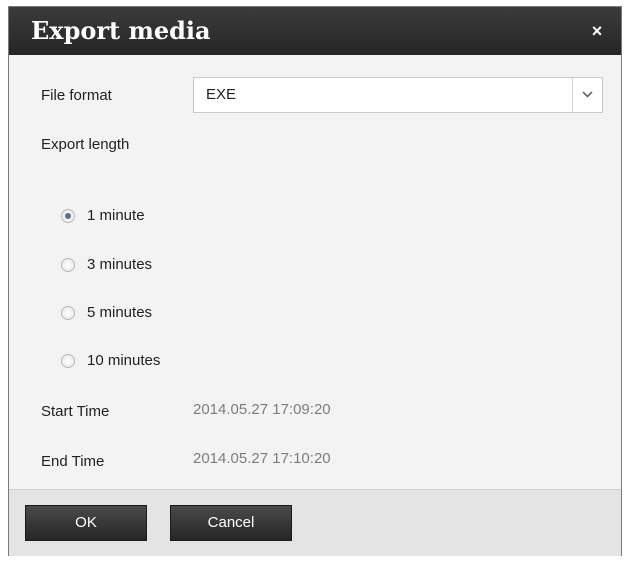 The width and height of the screenshot is (629, 562). Describe the element at coordinates (315, 522) in the screenshot. I see `dialog-footer: OK Cancel` at that location.